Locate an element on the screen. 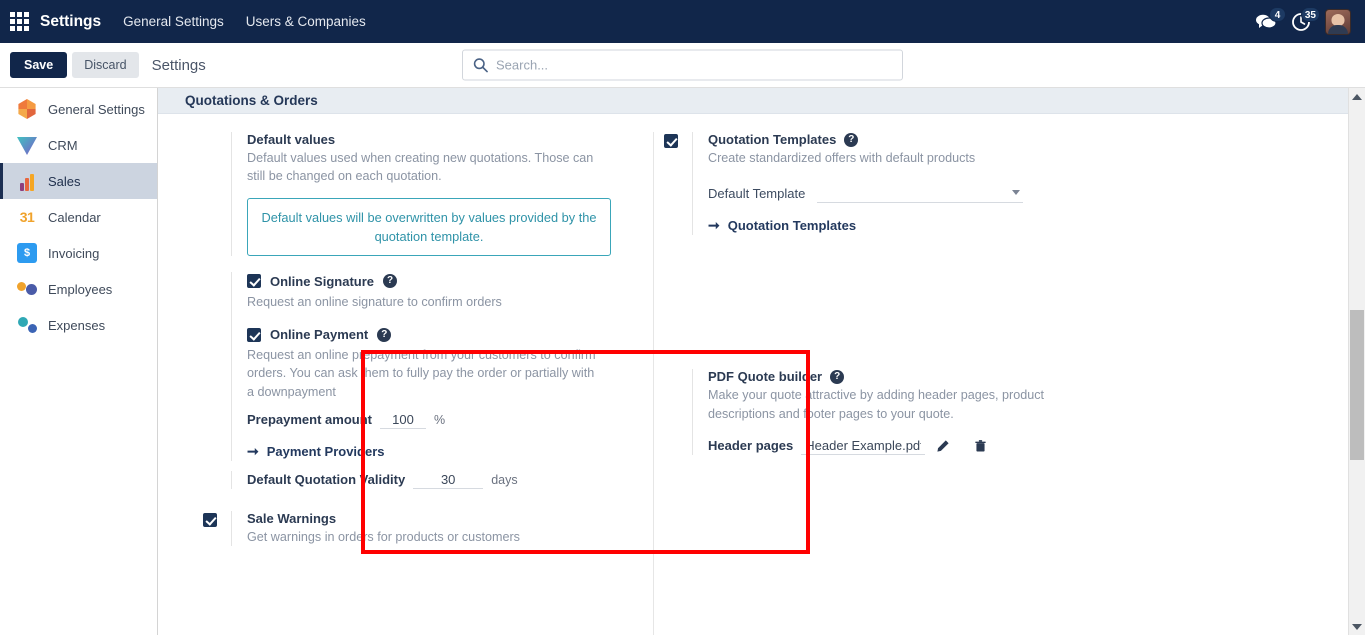 Image resolution: width=1365 pixels, height=635 pixels. sidebar-item-crm: CRM is located at coordinates (78, 145).